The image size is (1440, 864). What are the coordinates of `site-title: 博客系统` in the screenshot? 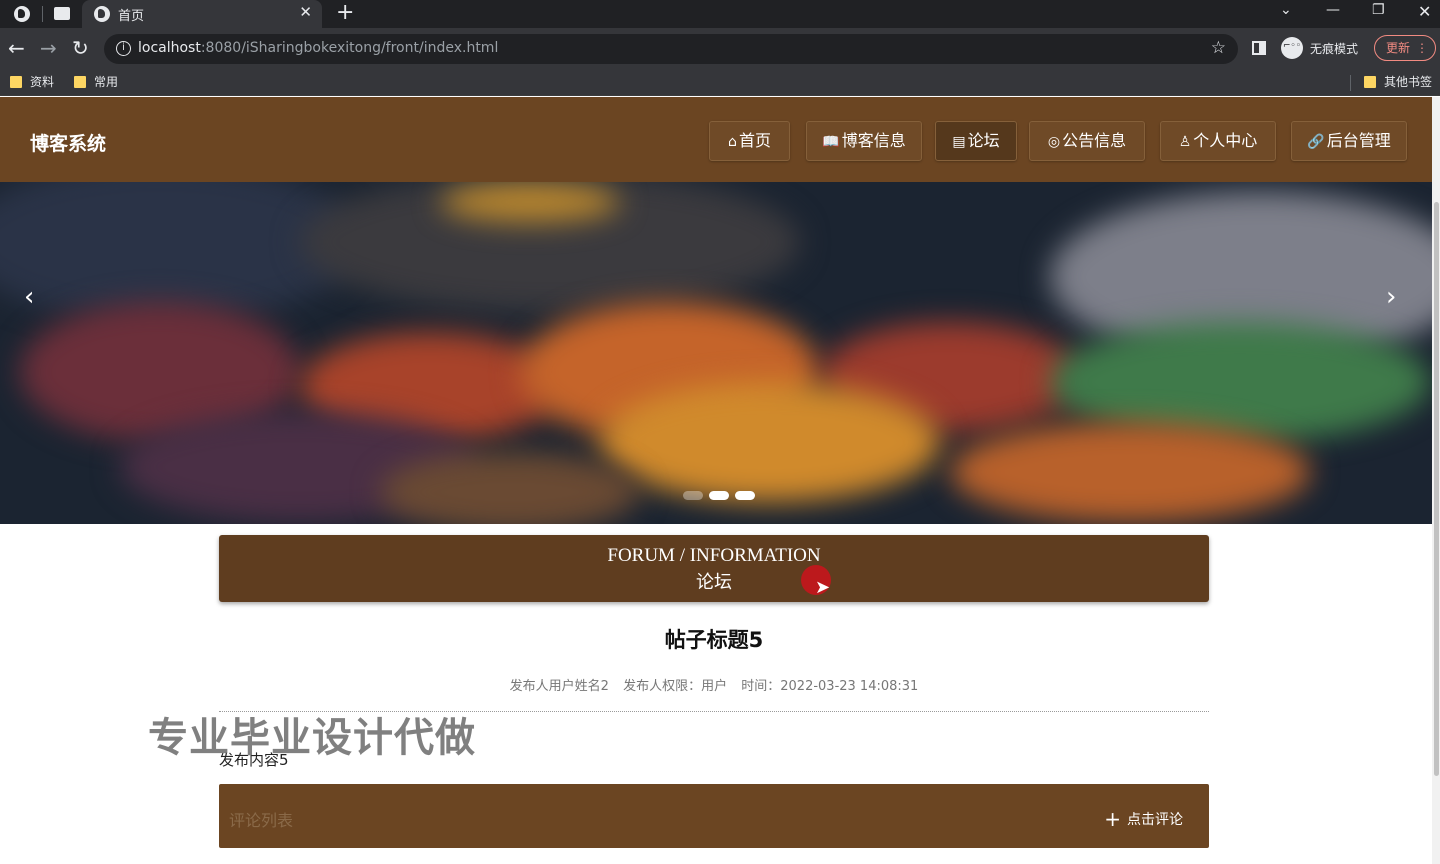 It's located at (68, 142).